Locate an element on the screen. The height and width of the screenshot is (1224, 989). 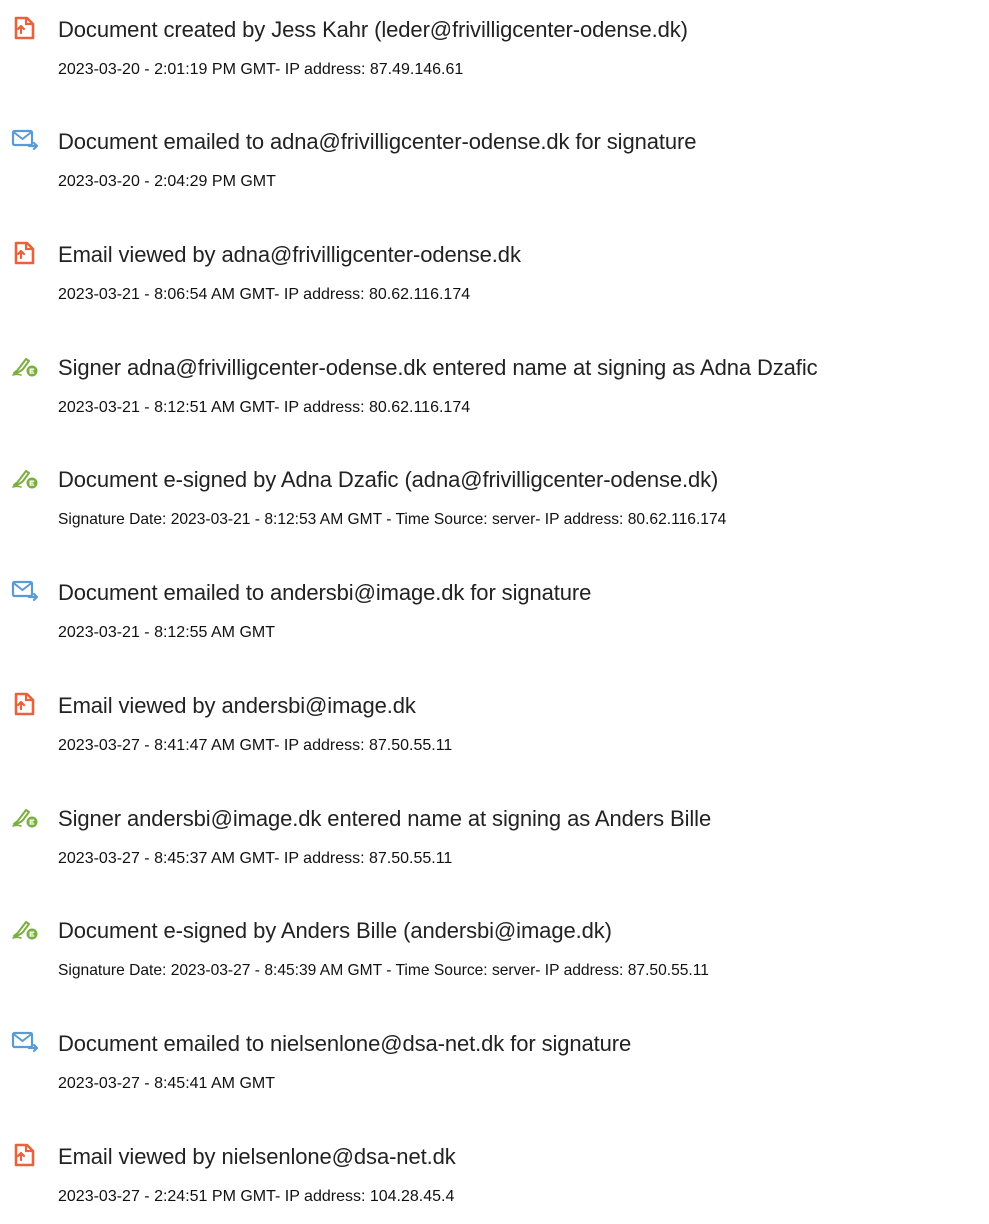
event-detail: 2023-03-20 - 2:04:29 PM GMT is located at coordinates (167, 181).